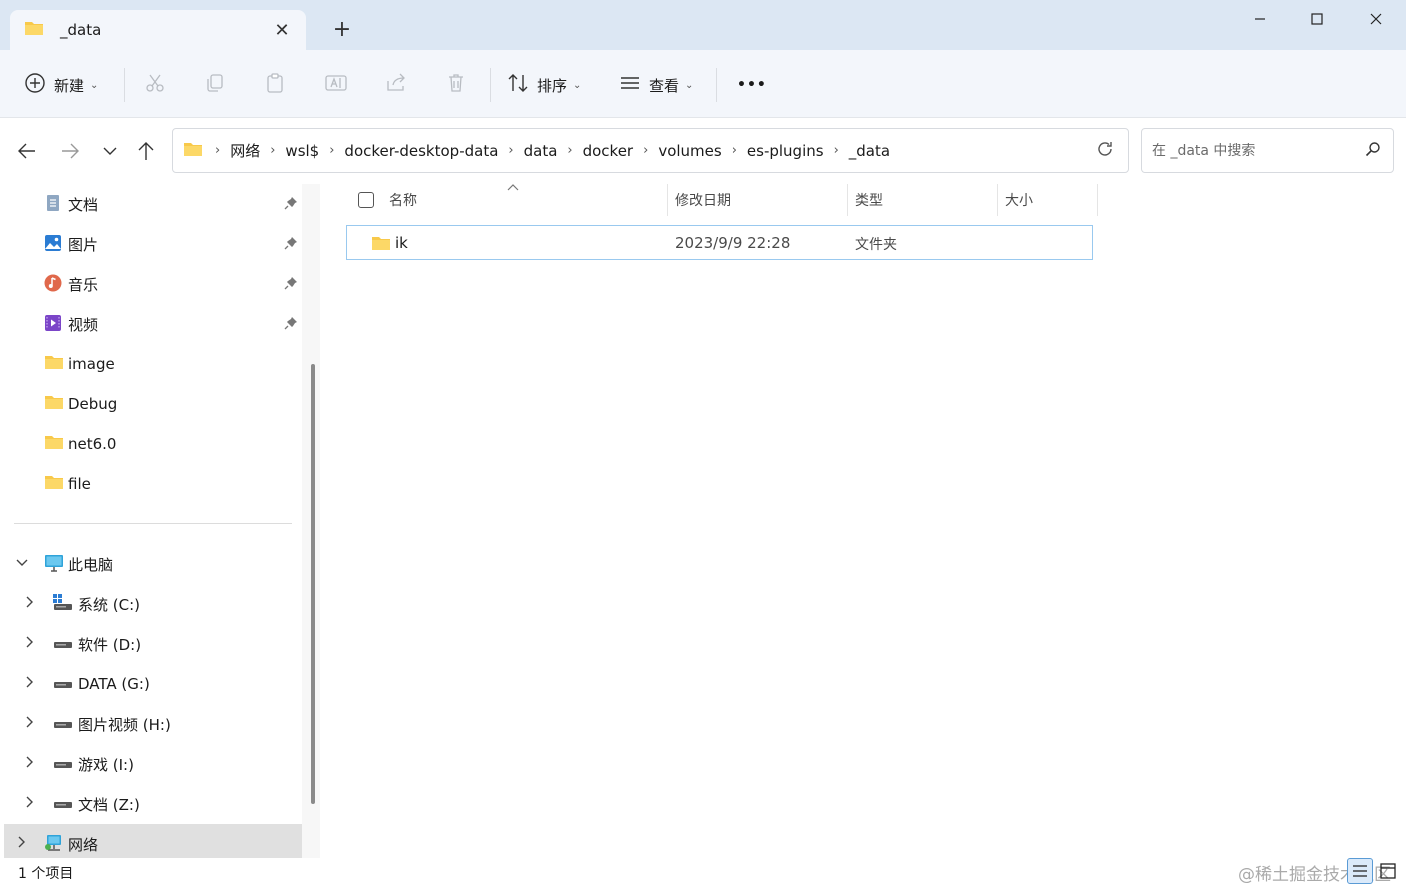  I want to click on paste-button, so click(275, 85).